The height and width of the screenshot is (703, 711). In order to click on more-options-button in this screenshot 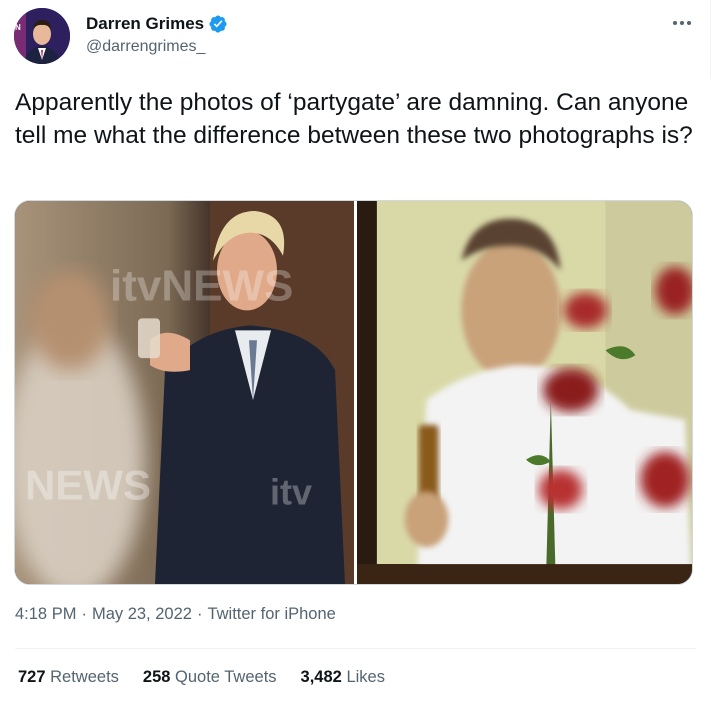, I will do `click(682, 23)`.